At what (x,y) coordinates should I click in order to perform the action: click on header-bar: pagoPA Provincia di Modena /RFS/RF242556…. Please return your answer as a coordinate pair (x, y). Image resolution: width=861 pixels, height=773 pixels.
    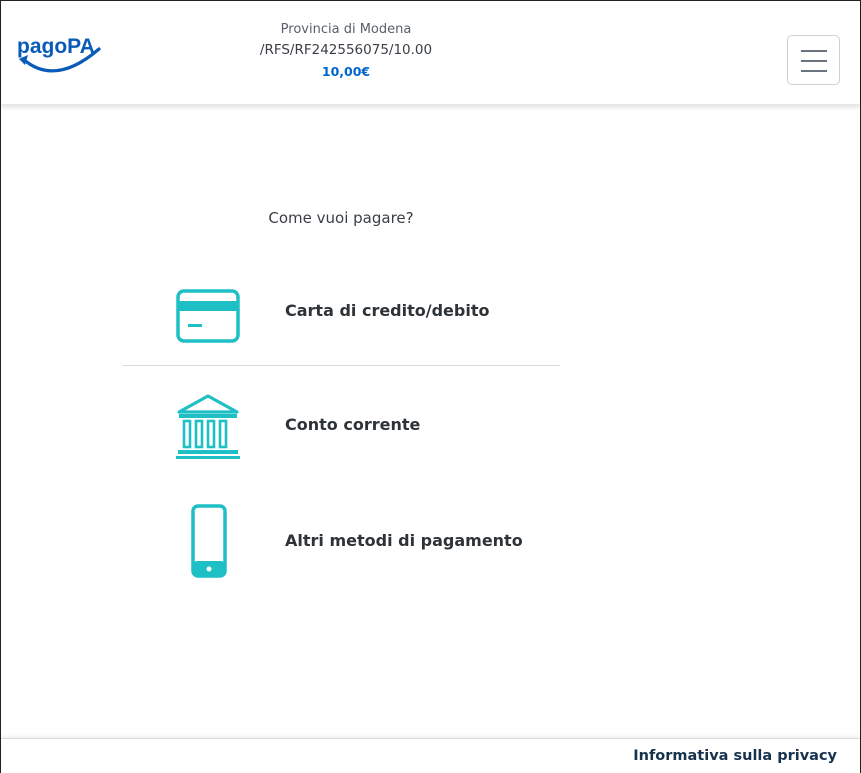
    Looking at the image, I should click on (430, 53).